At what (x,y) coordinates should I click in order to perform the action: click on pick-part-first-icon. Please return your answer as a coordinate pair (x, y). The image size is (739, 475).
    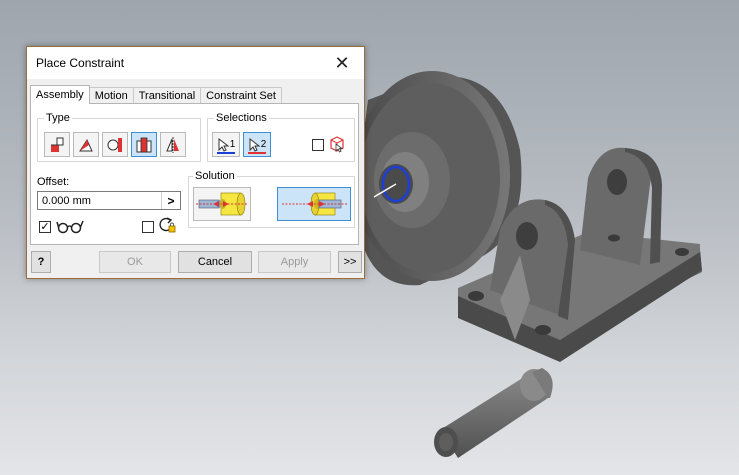
    Looking at the image, I should click on (337, 144).